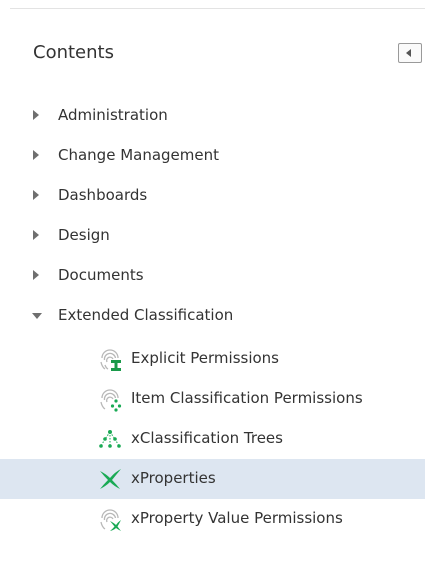 The image size is (425, 578). I want to click on panel-title: Contents, so click(73, 52).